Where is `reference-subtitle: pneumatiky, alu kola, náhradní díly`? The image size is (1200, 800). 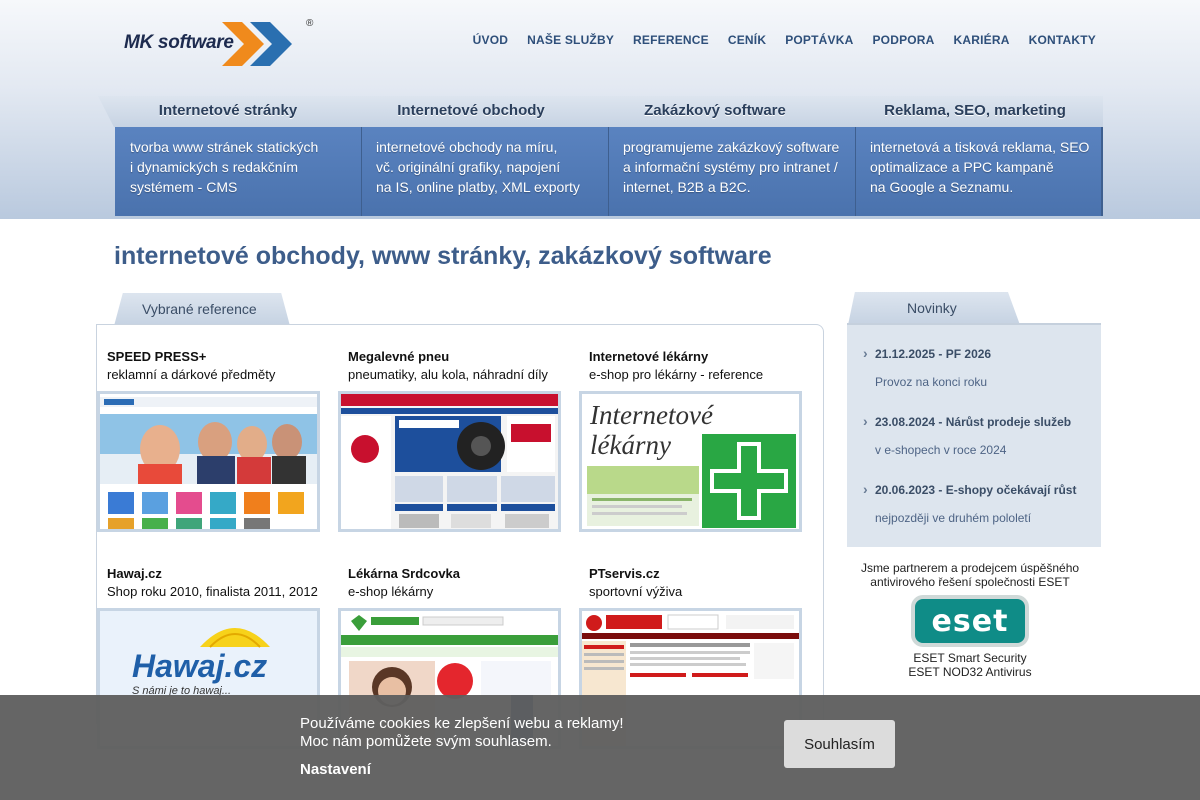 reference-subtitle: pneumatiky, alu kola, náhradní díly is located at coordinates (448, 374).